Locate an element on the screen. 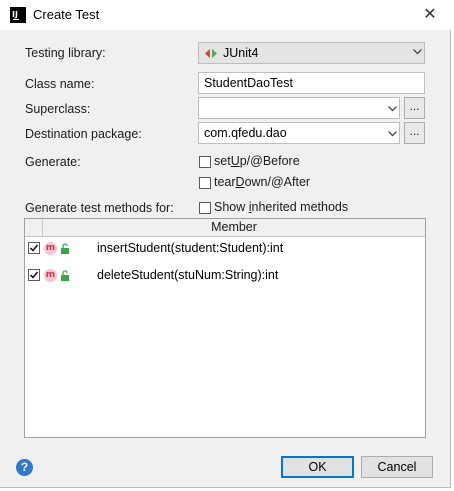  title-bar: IJ Create Test ✕ is located at coordinates (225, 15).